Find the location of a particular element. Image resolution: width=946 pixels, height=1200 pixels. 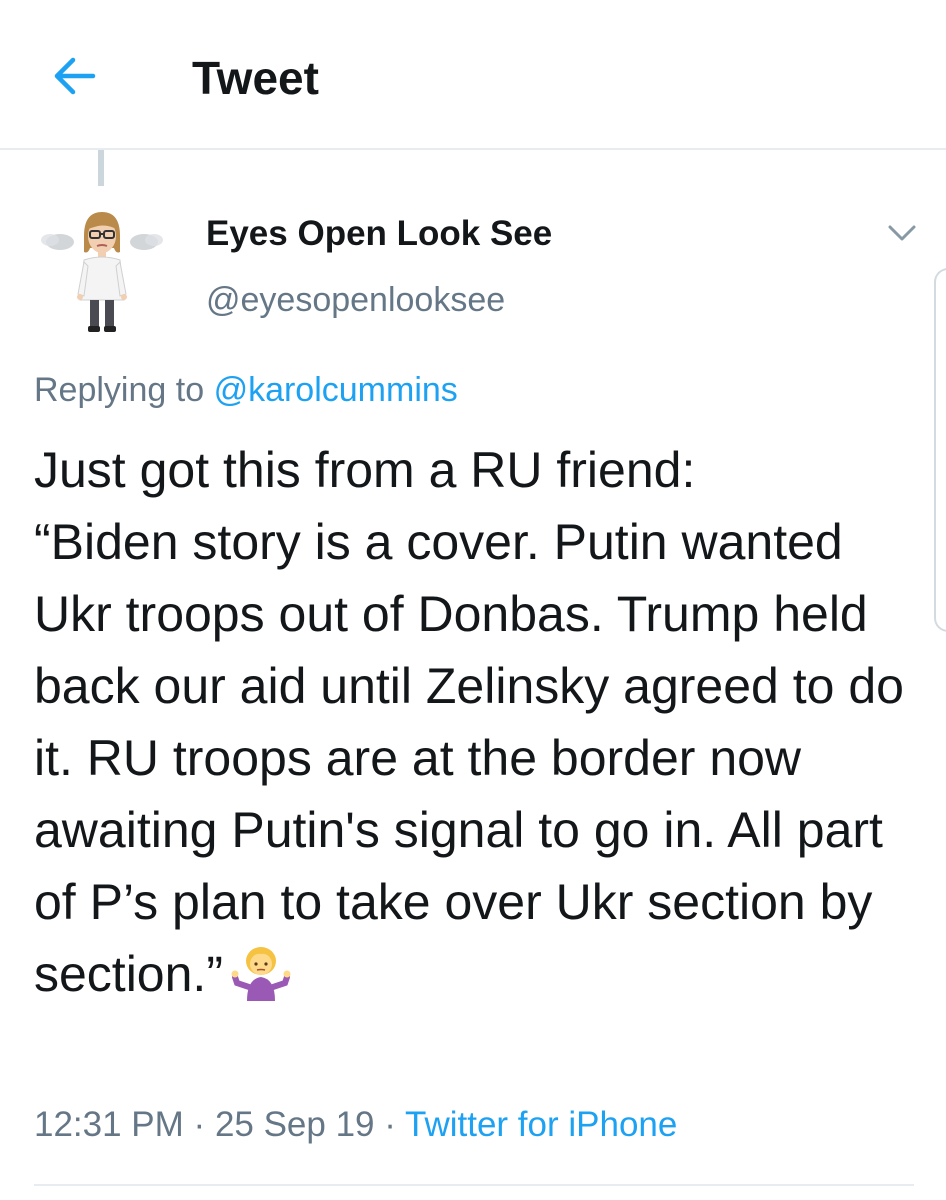

replying-prefix: Replying to is located at coordinates (119, 390).